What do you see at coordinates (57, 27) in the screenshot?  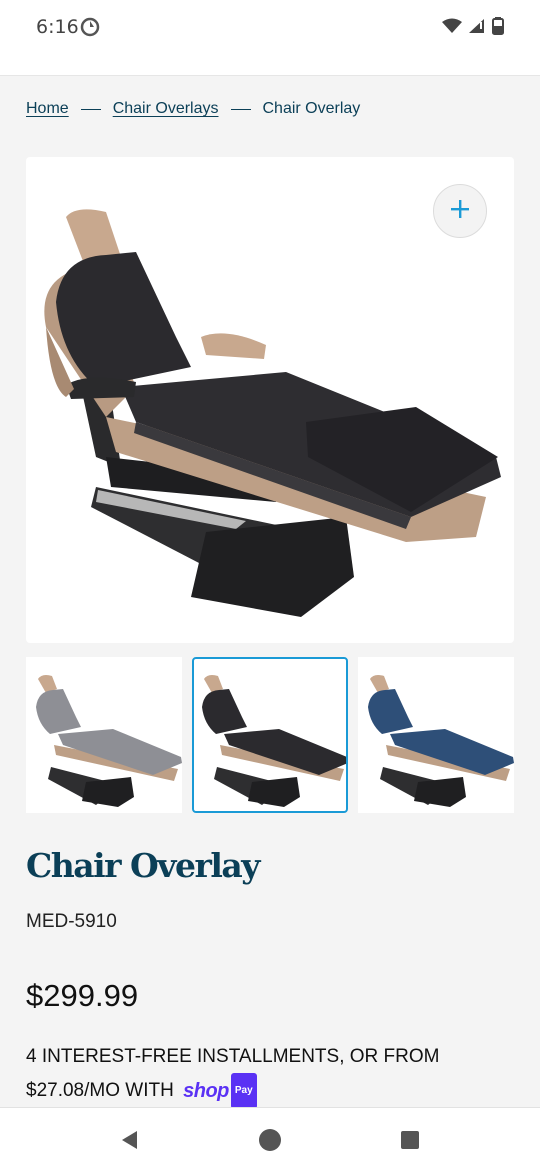 I see `status-time: 6:16` at bounding box center [57, 27].